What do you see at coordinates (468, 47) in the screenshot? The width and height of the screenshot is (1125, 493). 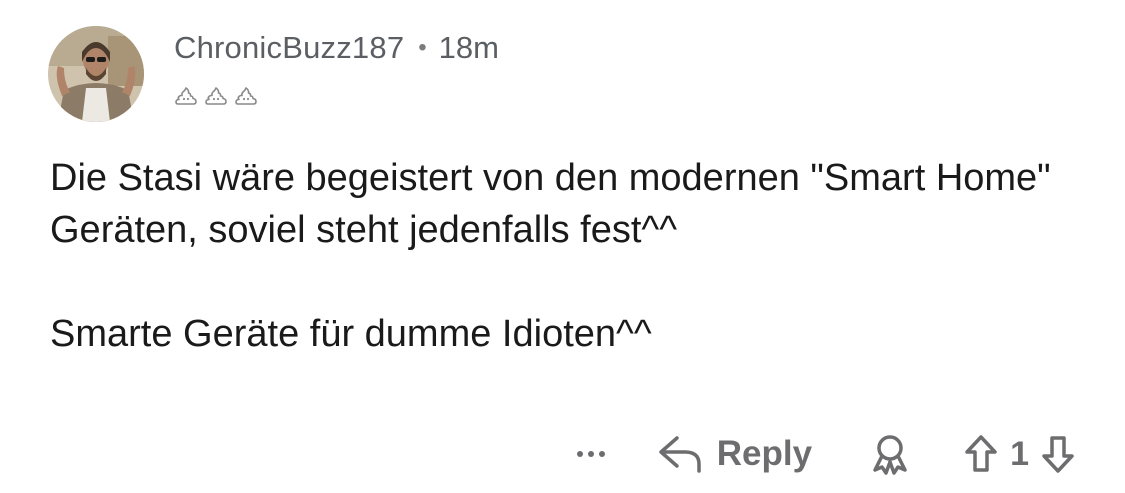 I see `timestamp: 18m` at bounding box center [468, 47].